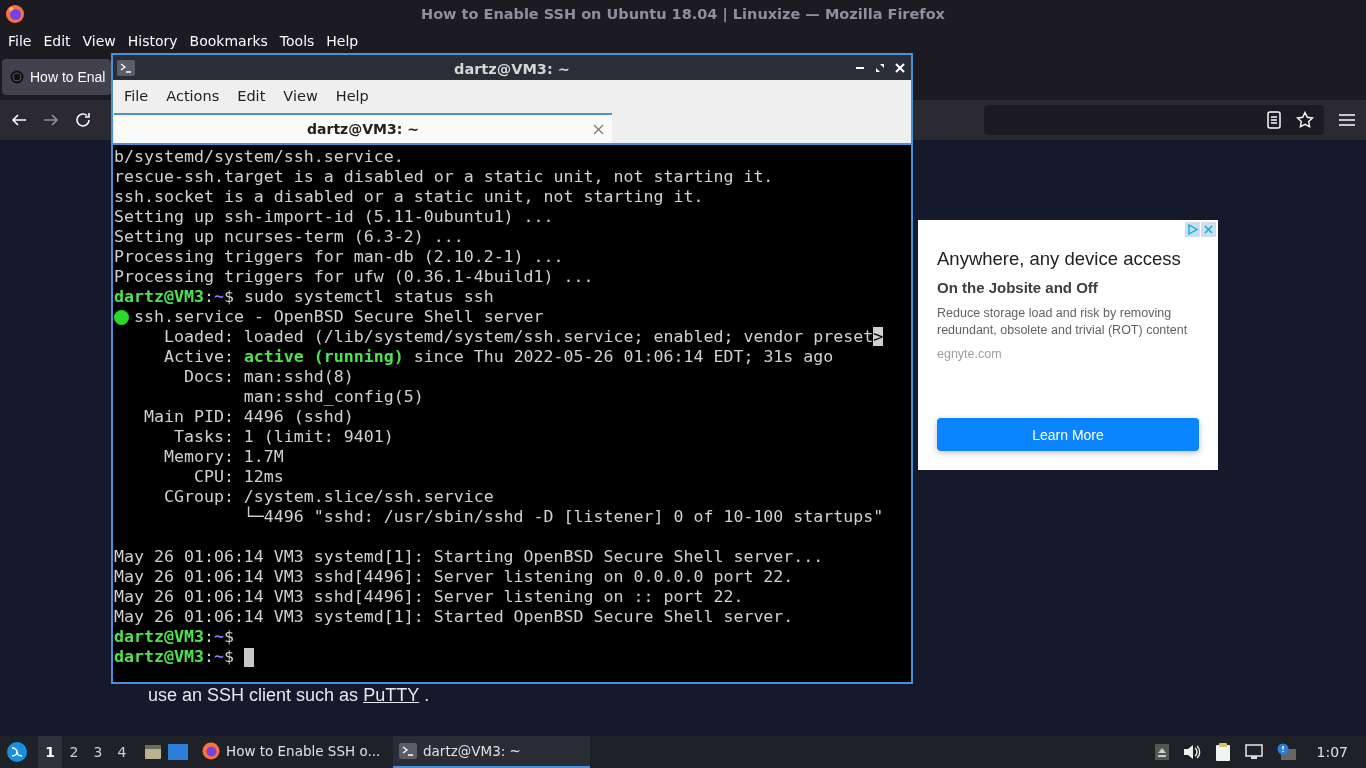 This screenshot has width=1366, height=768. Describe the element at coordinates (328, 497) in the screenshot. I see `terminal-line: CGroup: /system.slice/ssh.service` at that location.